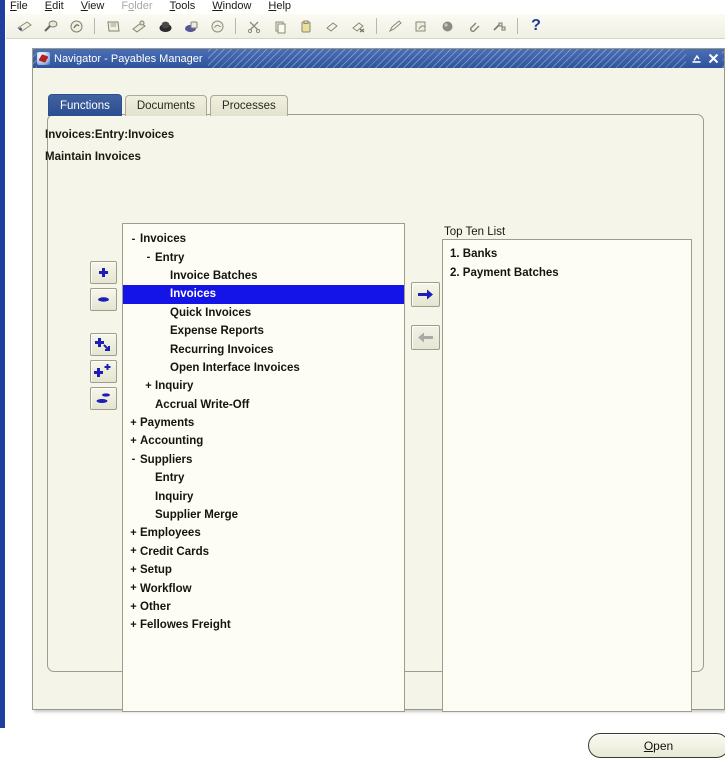 Image resolution: width=725 pixels, height=758 pixels. I want to click on translations-icon, so click(447, 26).